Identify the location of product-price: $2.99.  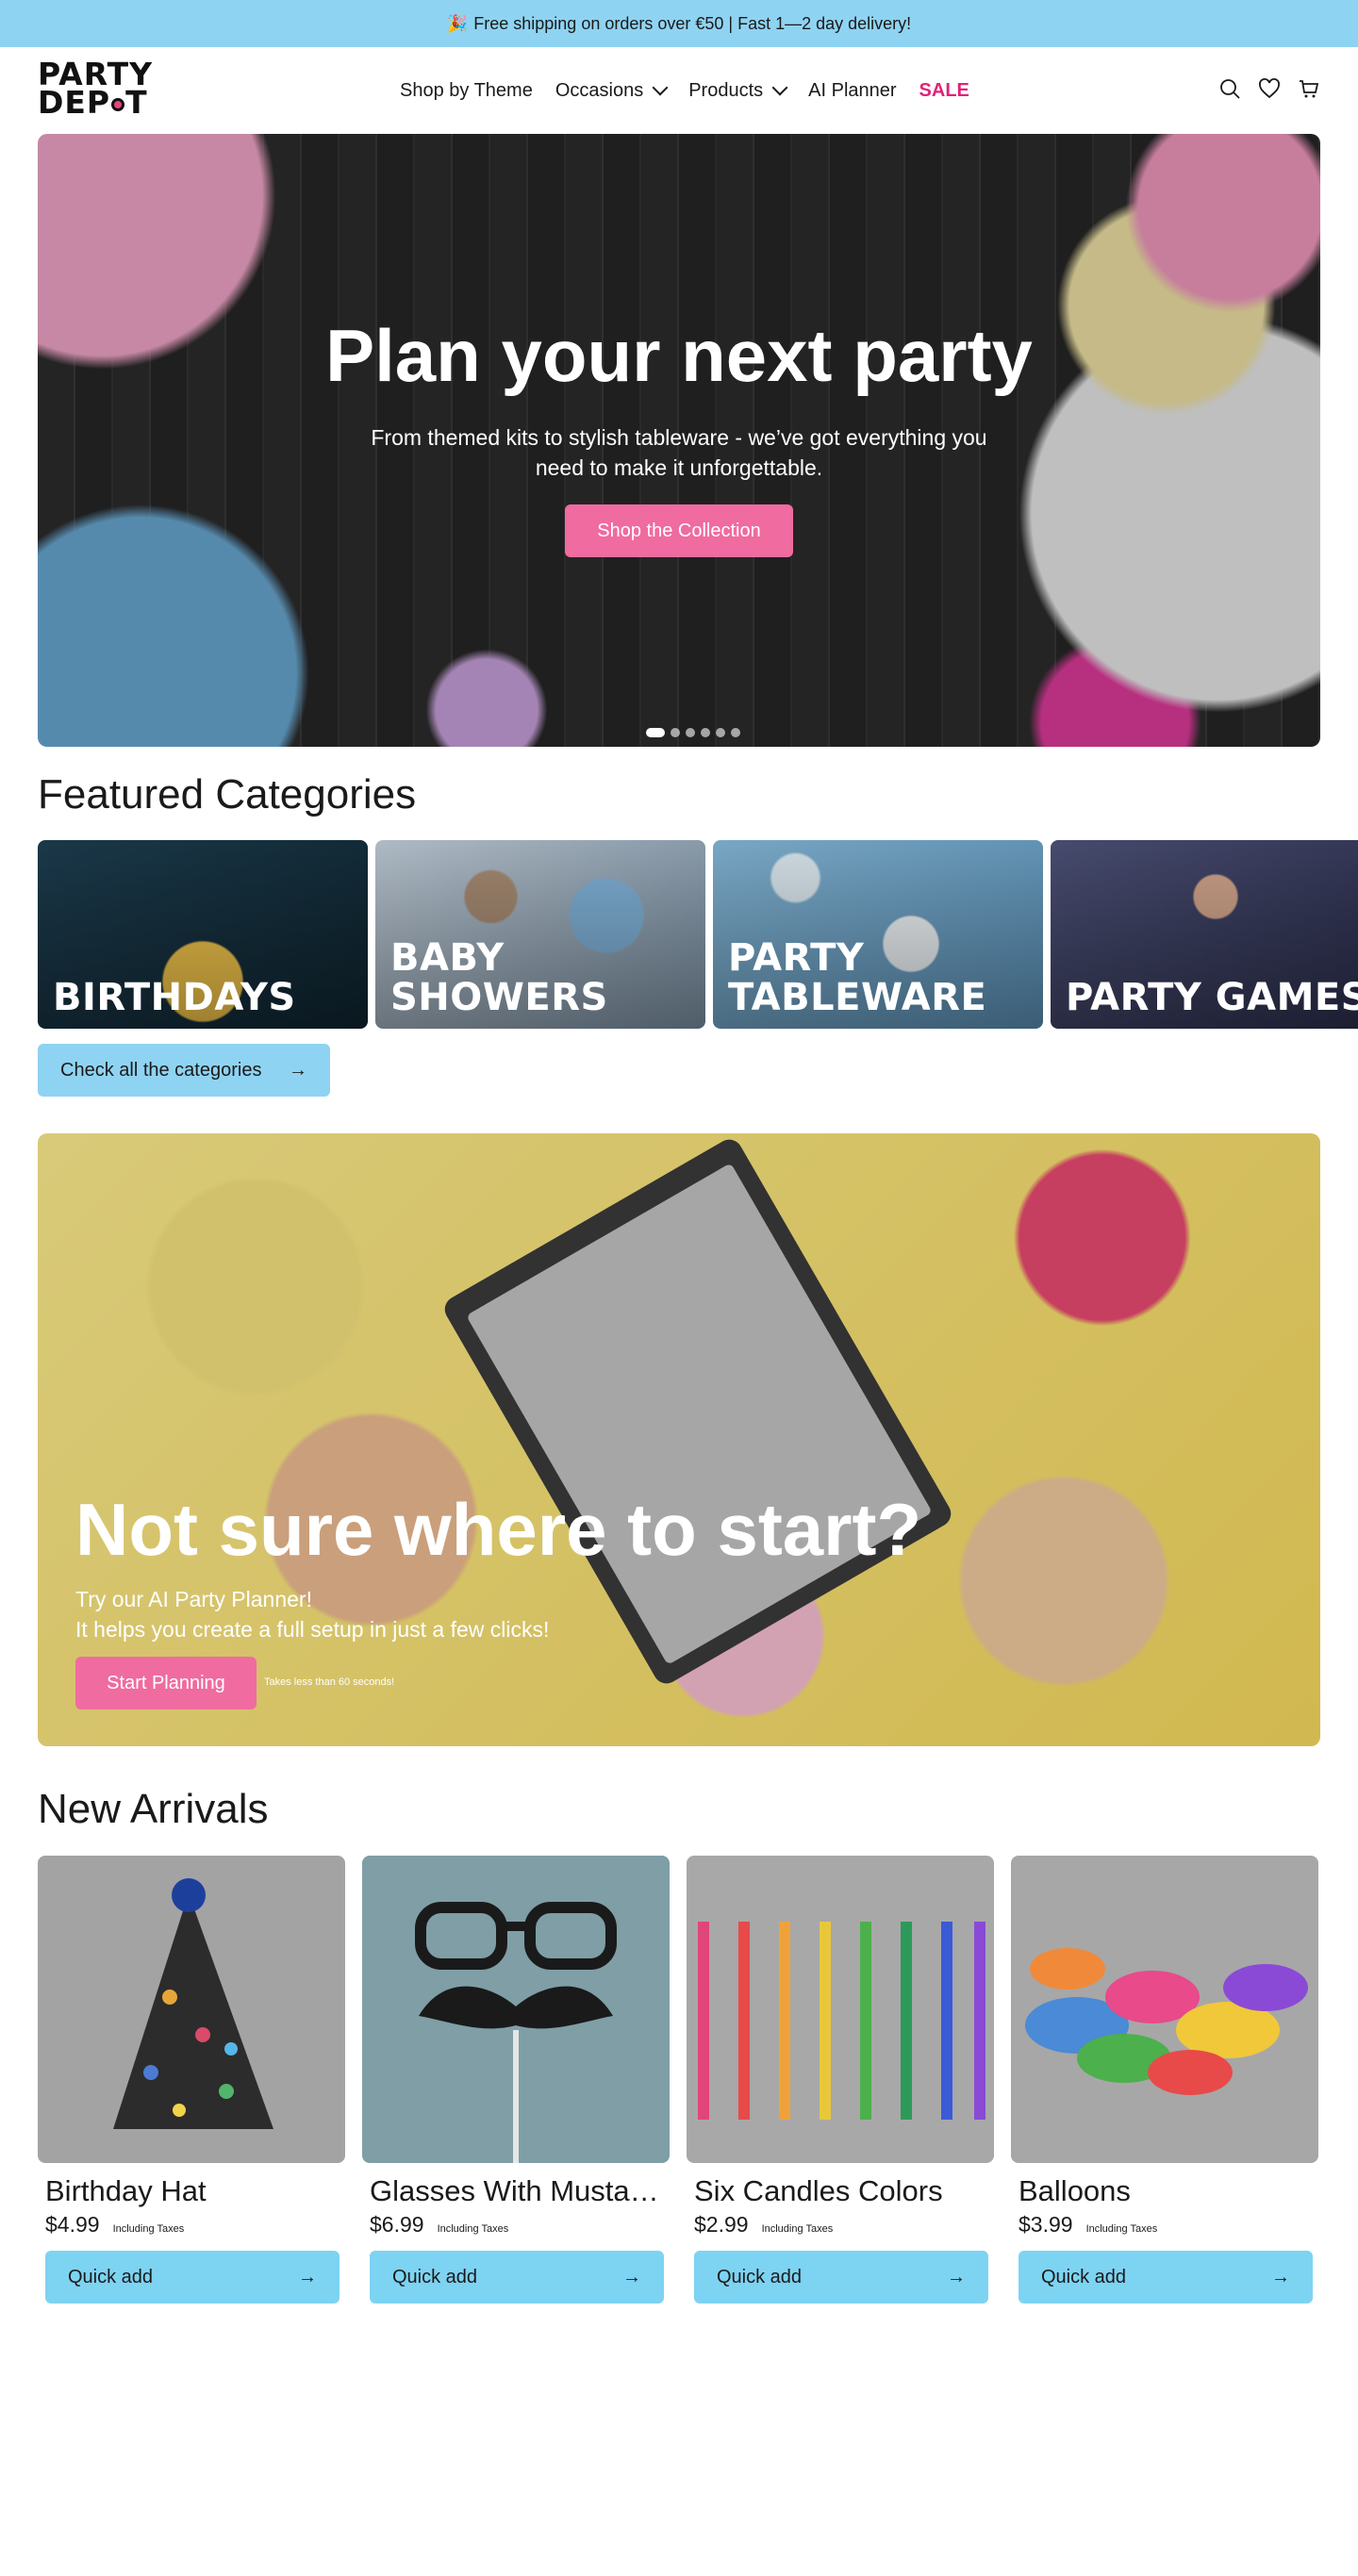
(721, 2224).